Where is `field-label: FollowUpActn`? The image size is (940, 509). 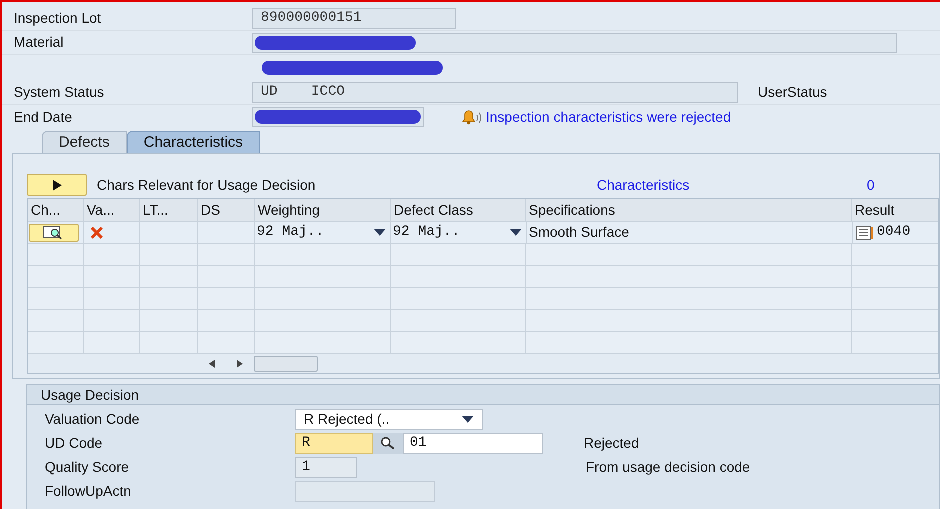
field-label: FollowUpActn is located at coordinates (88, 491).